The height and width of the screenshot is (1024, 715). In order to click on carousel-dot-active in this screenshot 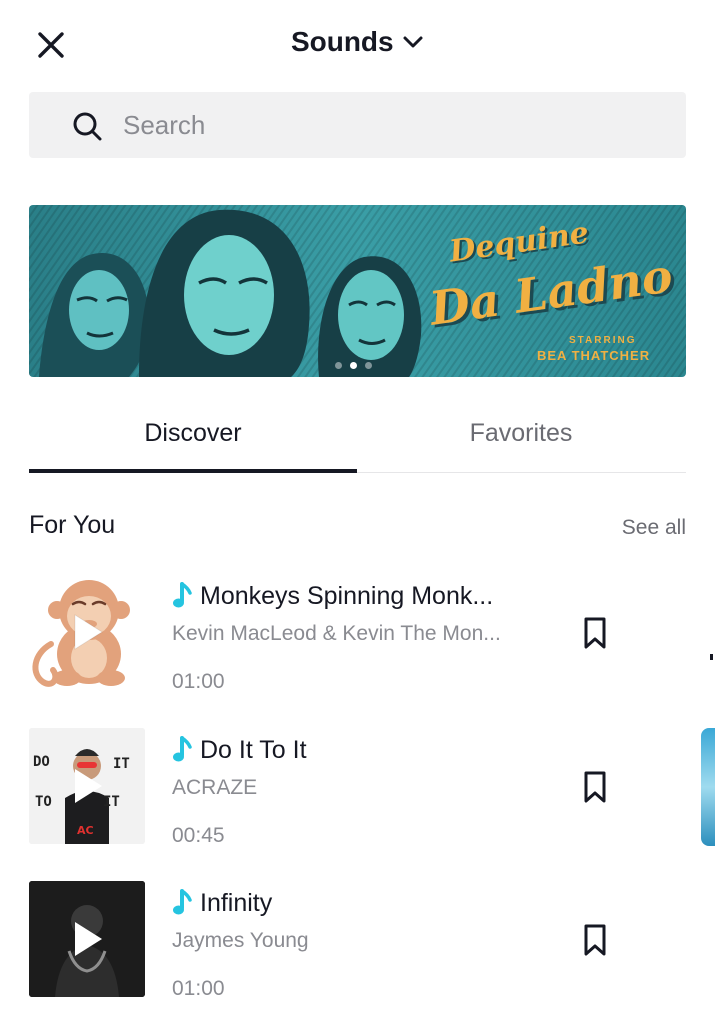, I will do `click(353, 365)`.